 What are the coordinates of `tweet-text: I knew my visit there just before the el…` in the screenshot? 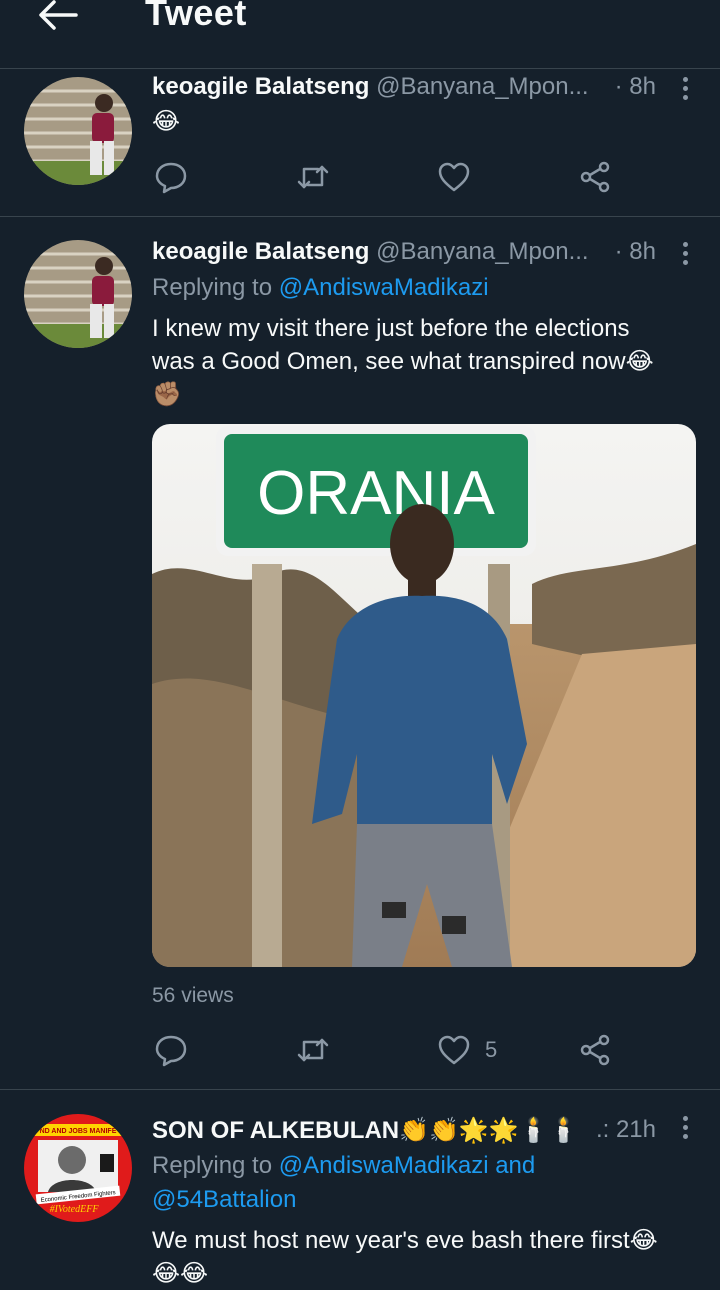 It's located at (422, 361).